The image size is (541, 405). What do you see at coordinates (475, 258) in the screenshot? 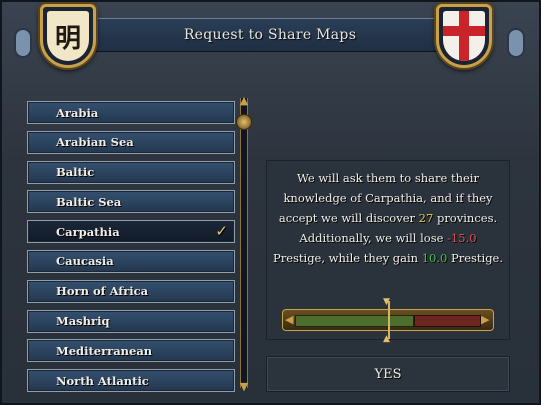
I see `info-text-part4: Prestige.` at bounding box center [475, 258].